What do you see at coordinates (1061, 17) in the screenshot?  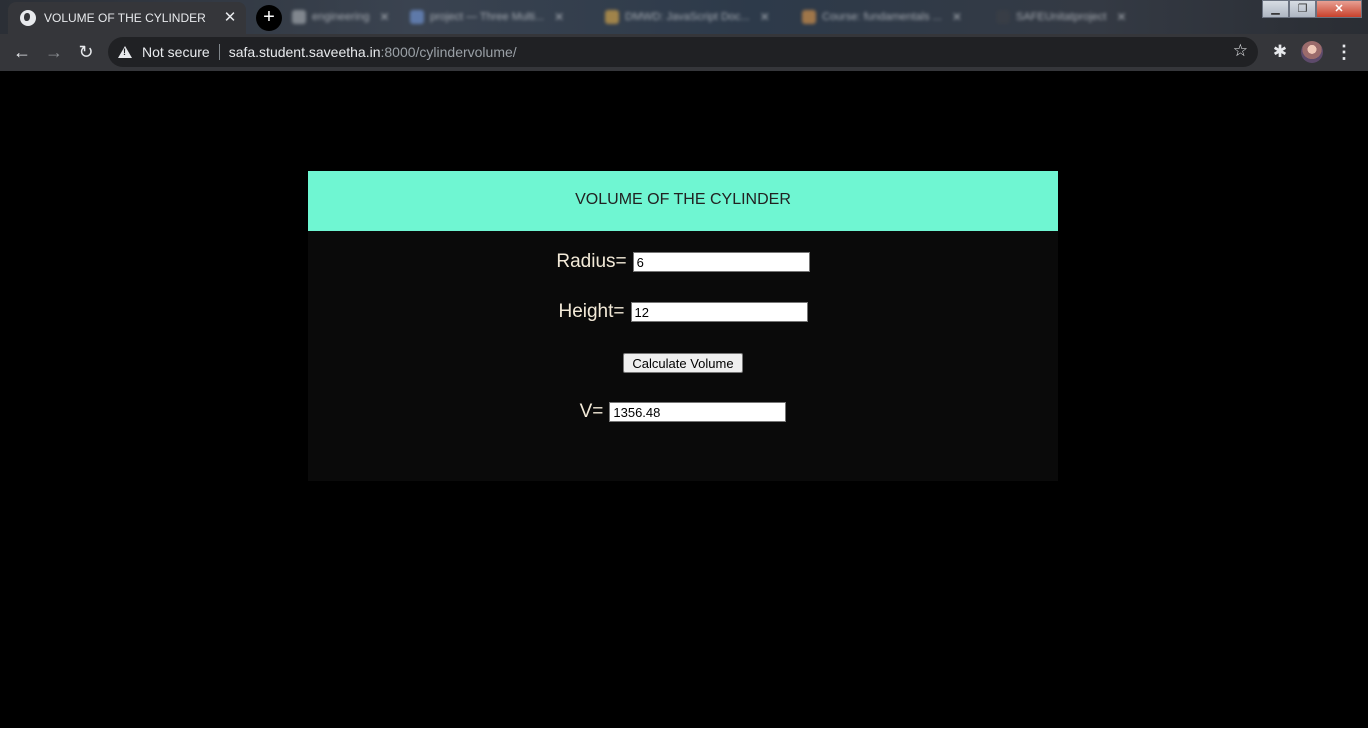 I see `background-tab: SAFEUnitatproject ✕` at bounding box center [1061, 17].